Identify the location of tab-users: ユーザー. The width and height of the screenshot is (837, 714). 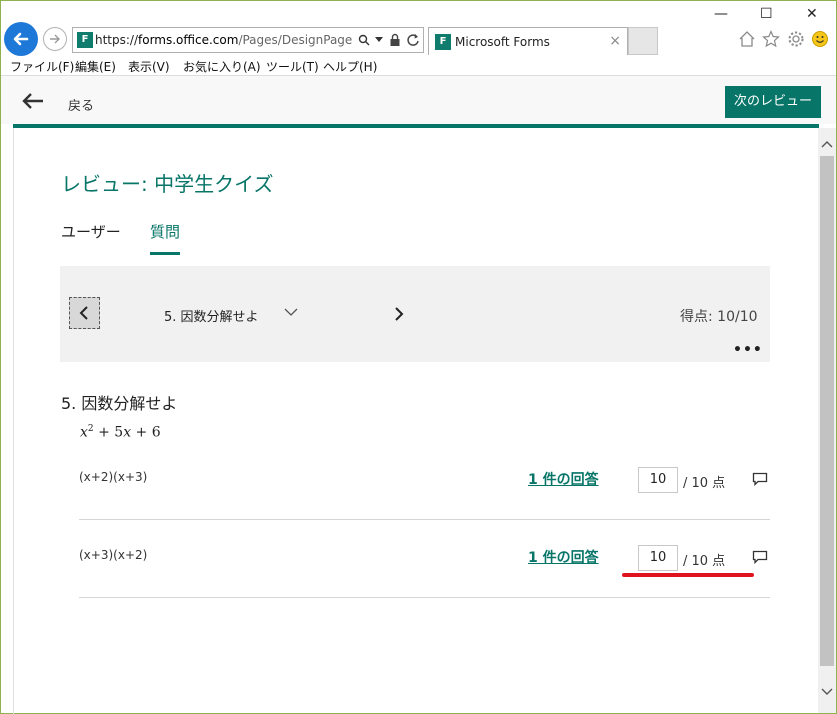
(91, 231).